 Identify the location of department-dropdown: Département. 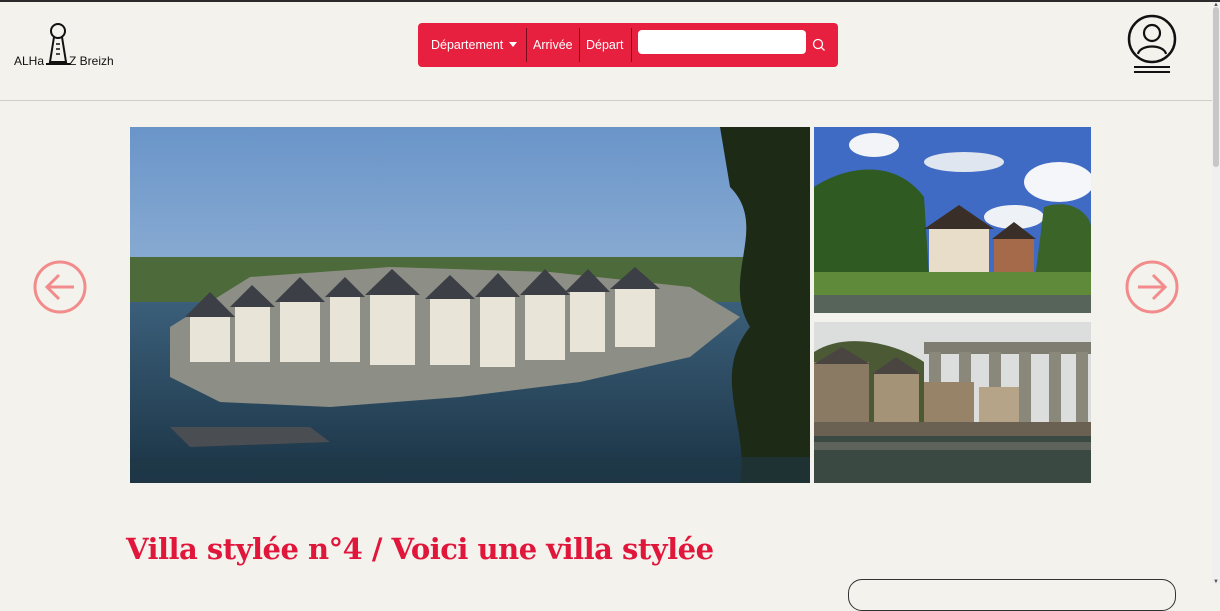
(474, 45).